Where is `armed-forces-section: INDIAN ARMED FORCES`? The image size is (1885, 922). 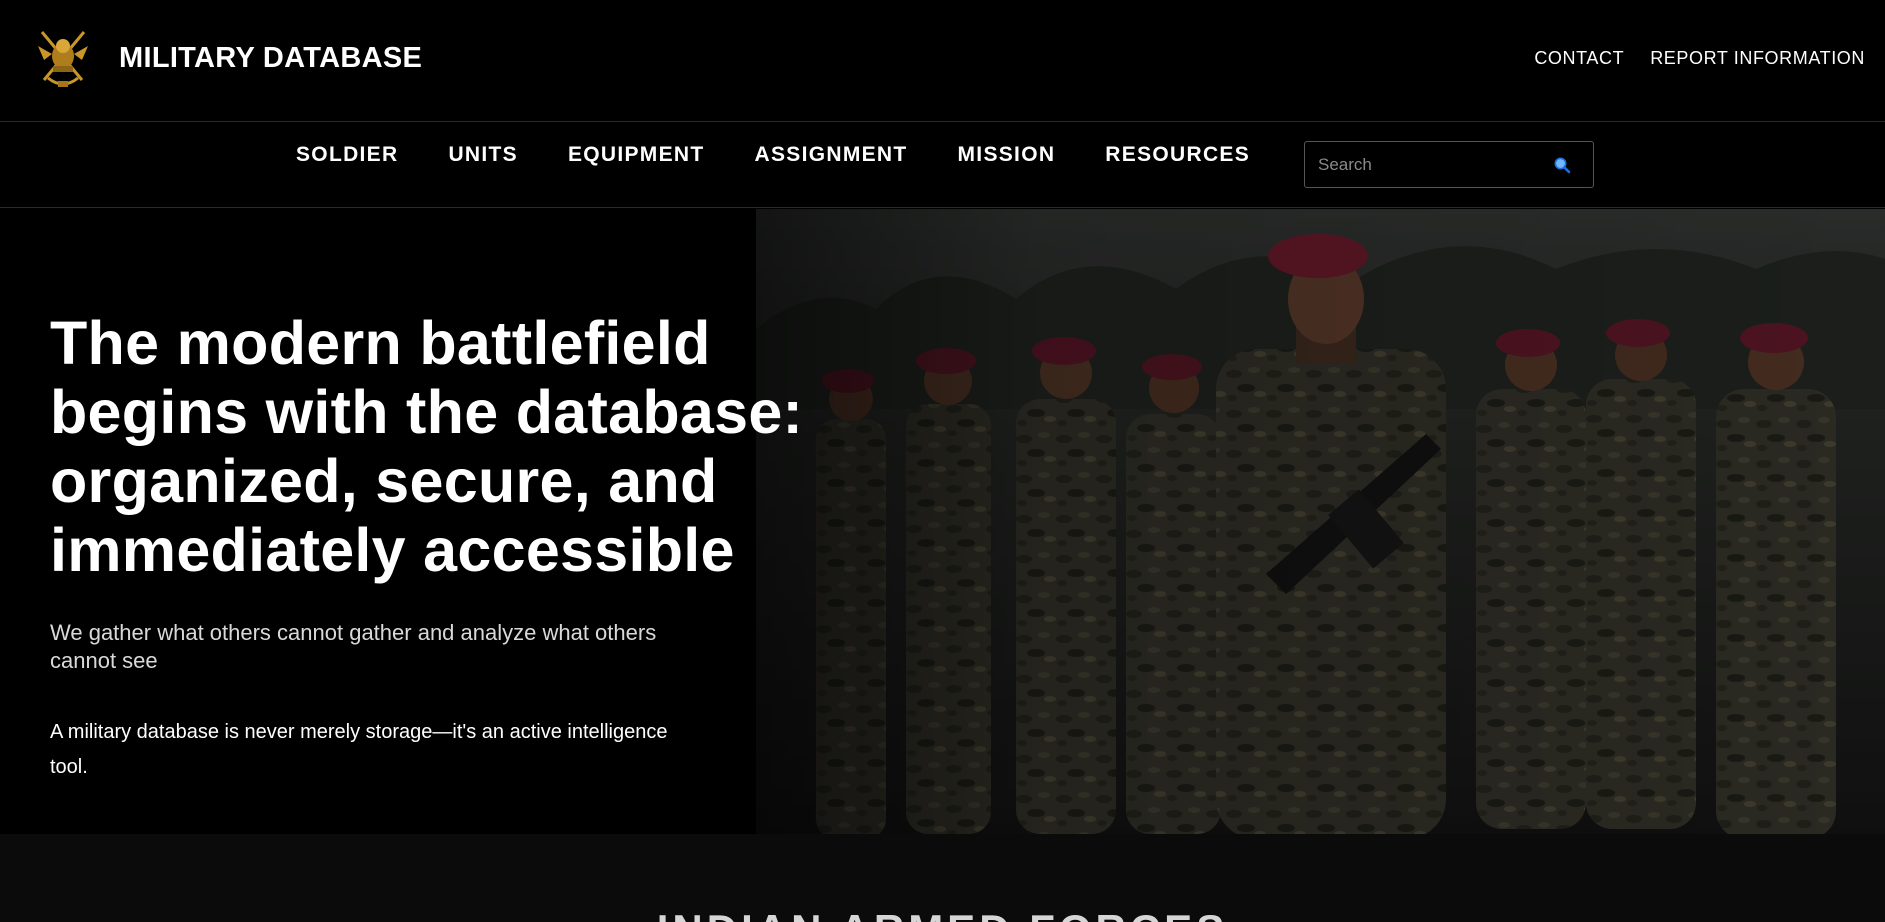 armed-forces-section: INDIAN ARMED FORCES is located at coordinates (942, 878).